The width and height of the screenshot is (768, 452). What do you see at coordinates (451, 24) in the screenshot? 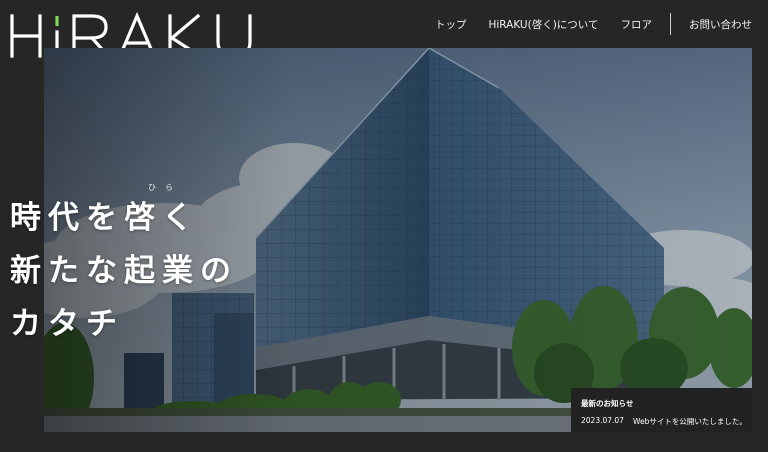
I see `nav-item-top: トップ` at bounding box center [451, 24].